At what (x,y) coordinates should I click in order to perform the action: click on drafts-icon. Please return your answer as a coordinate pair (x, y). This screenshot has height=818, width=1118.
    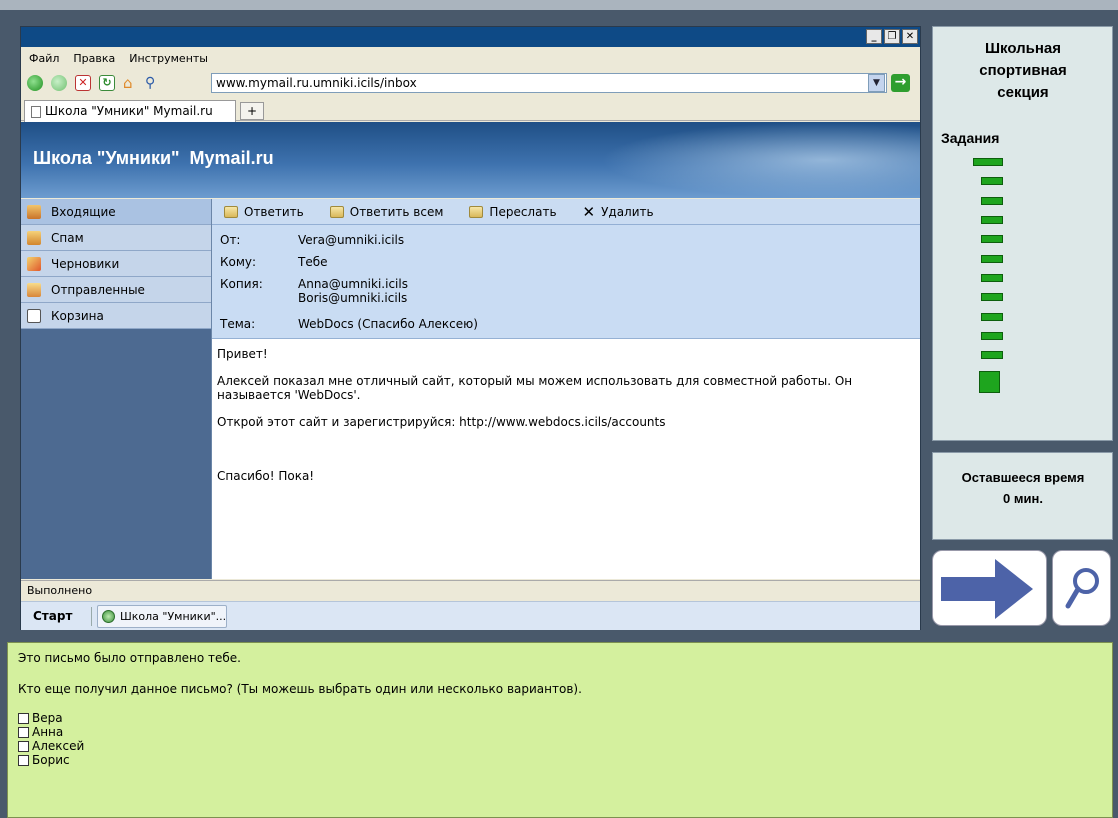
    Looking at the image, I should click on (34, 263).